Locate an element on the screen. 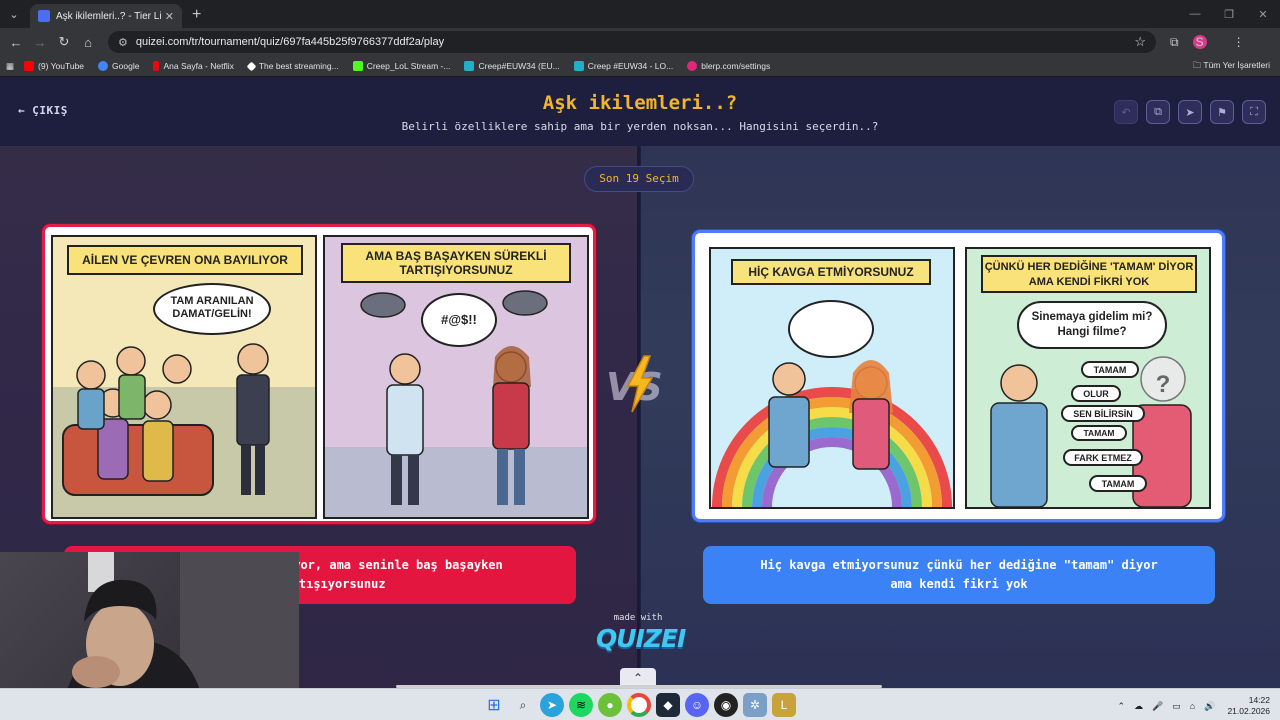 Image resolution: width=1280 pixels, height=720 pixels. round-badge: Son 19 Seçim is located at coordinates (639, 179).